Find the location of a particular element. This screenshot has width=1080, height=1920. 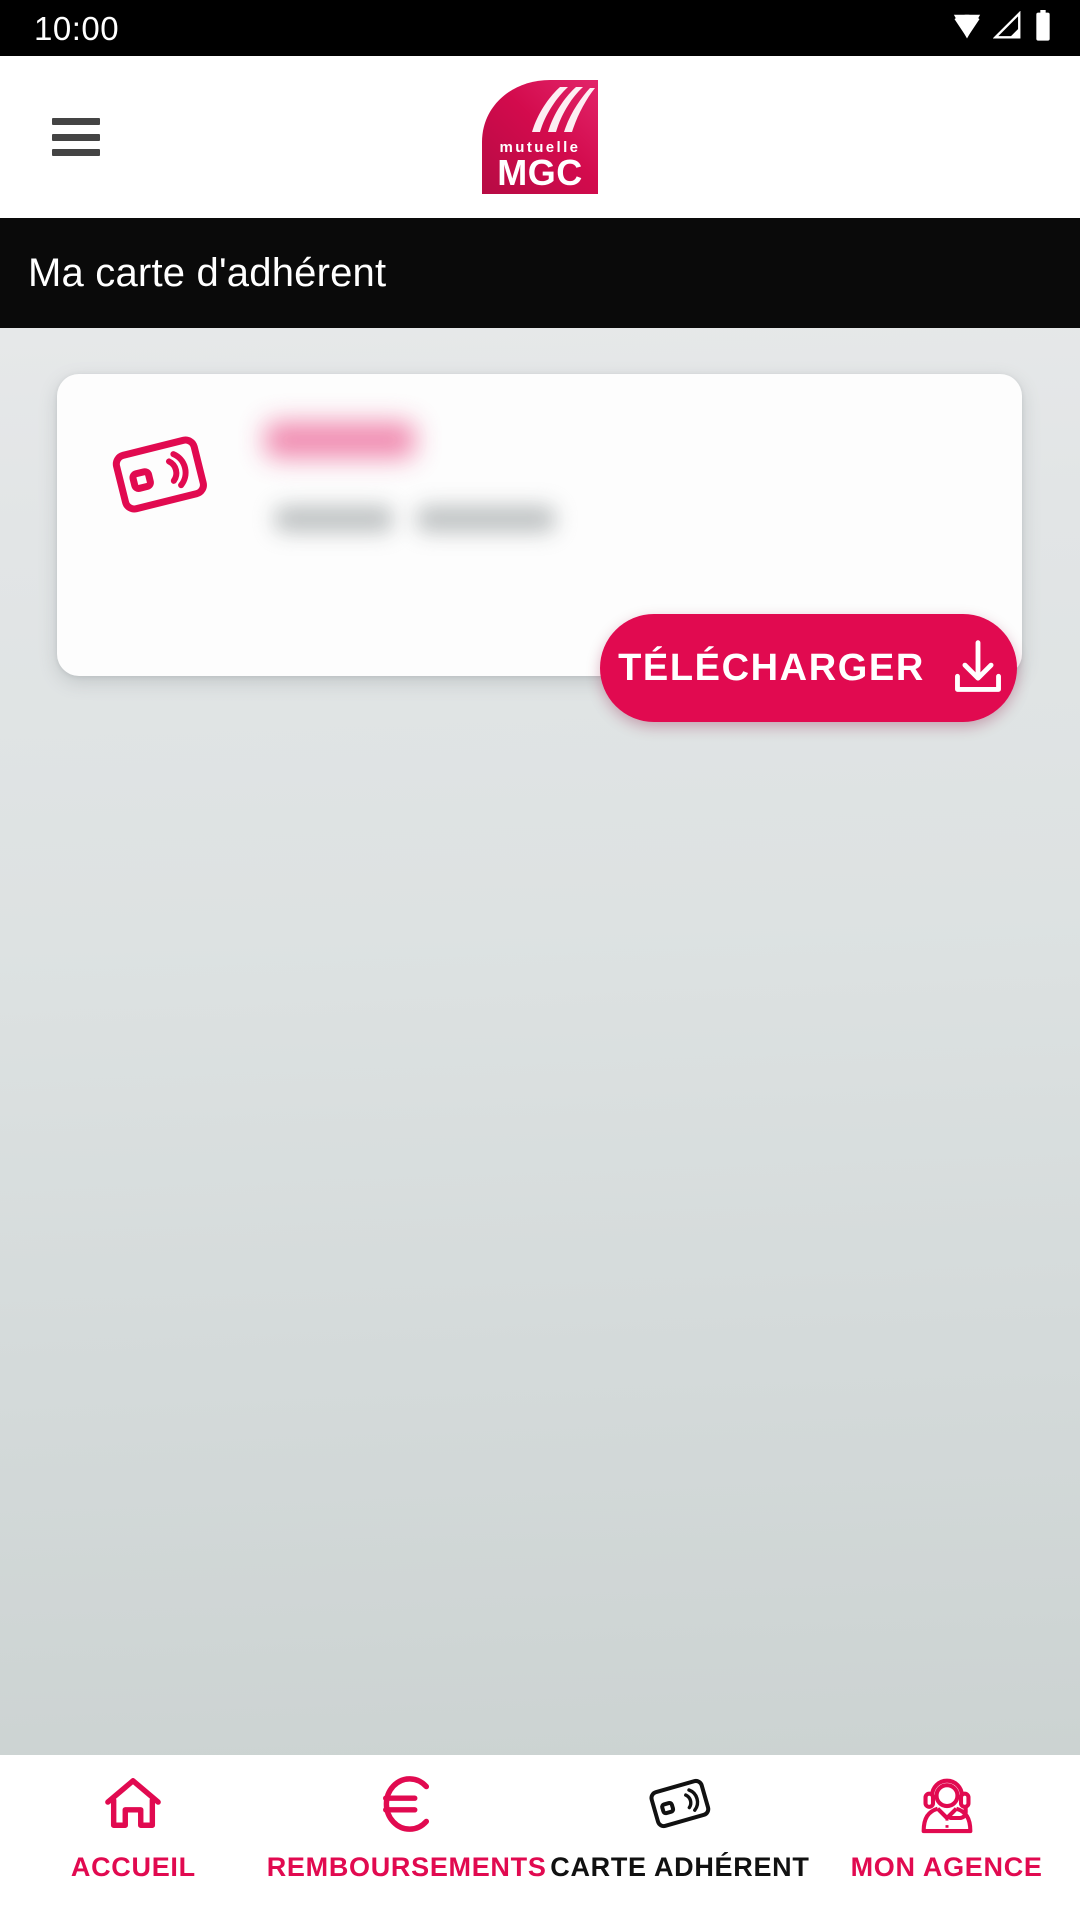

download-icon is located at coordinates (978, 668).